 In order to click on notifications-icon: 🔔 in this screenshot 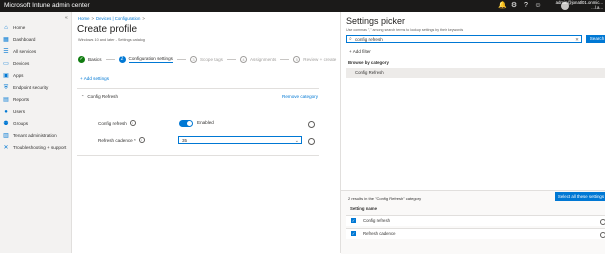, I will do `click(502, 5)`.